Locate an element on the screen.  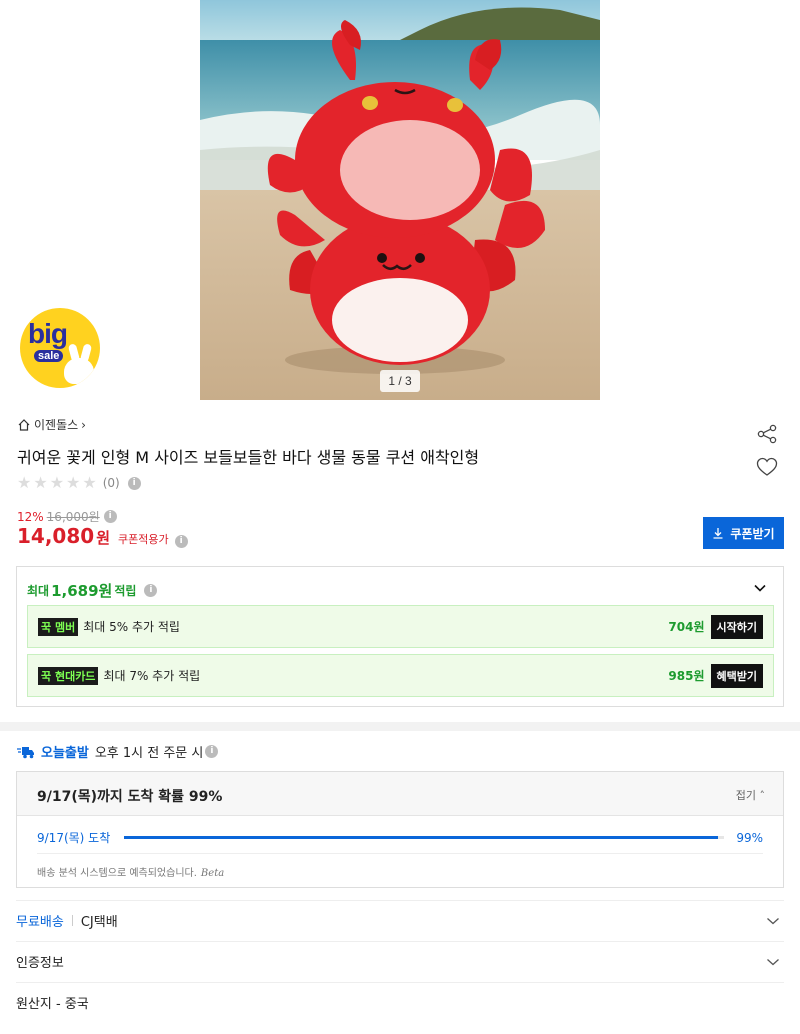
arrival-row: 9/17(목) 도착 99% is located at coordinates (400, 837).